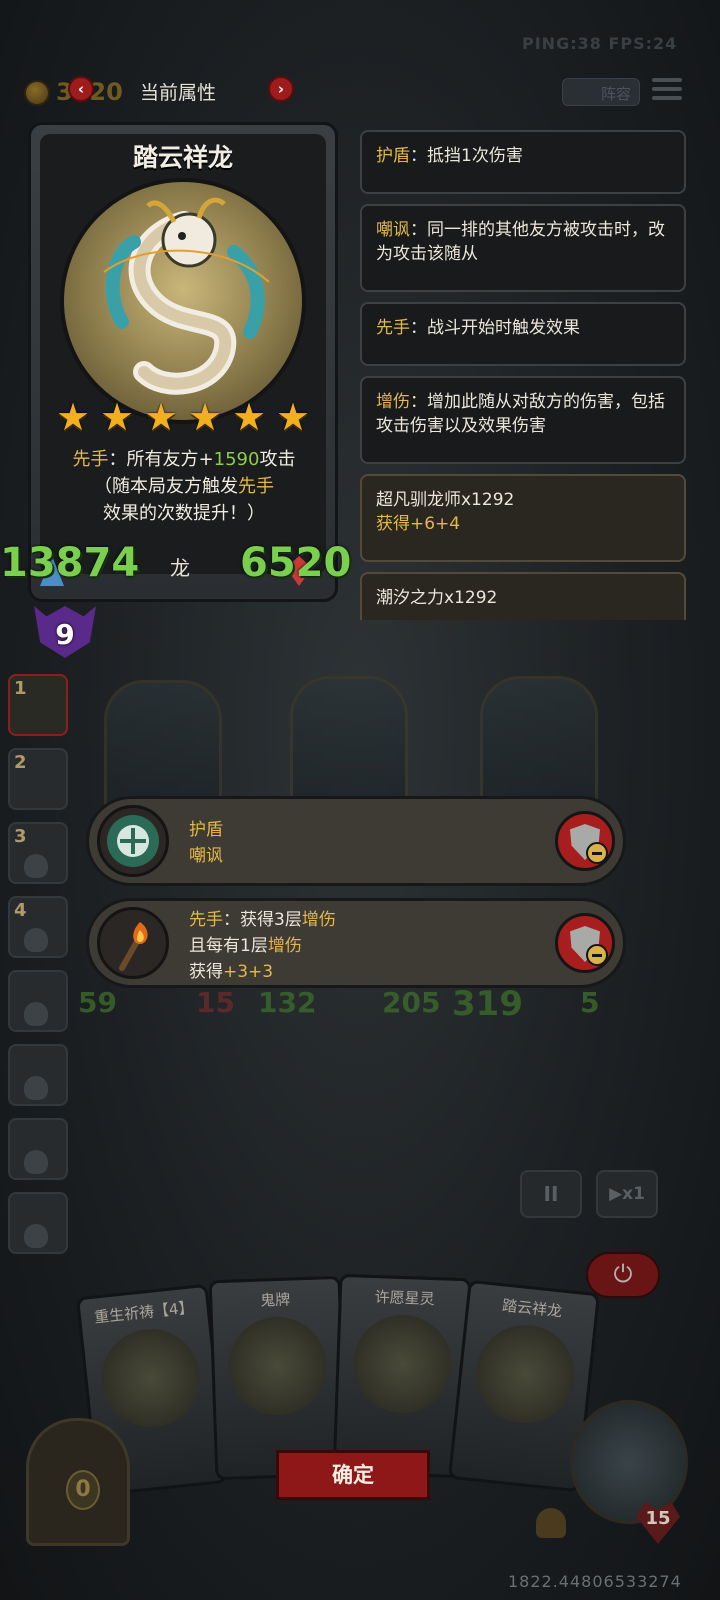 The image size is (720, 1600). What do you see at coordinates (20, 762) in the screenshot?
I see `slot-number: 2` at bounding box center [20, 762].